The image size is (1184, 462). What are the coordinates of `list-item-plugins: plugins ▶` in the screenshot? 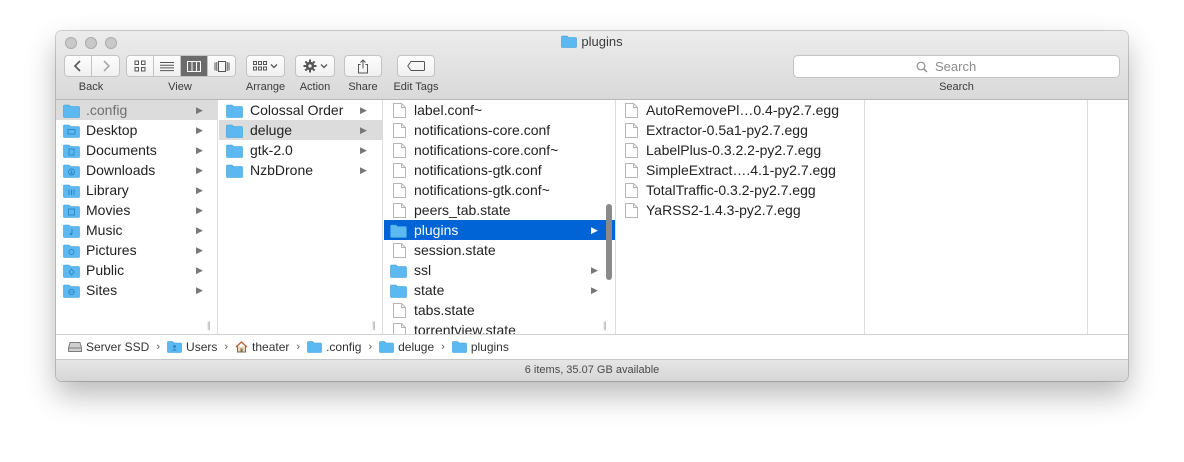 It's located at (499, 230).